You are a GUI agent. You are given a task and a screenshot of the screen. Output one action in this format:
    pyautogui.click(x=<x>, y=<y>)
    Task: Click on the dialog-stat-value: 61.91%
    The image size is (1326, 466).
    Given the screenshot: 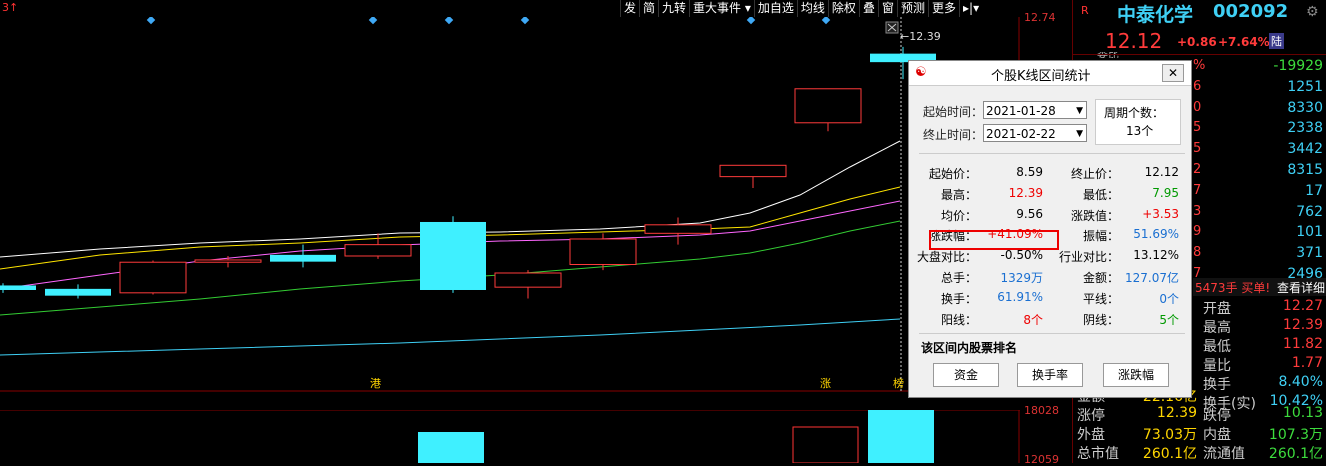 What is the action you would take?
    pyautogui.click(x=1020, y=296)
    